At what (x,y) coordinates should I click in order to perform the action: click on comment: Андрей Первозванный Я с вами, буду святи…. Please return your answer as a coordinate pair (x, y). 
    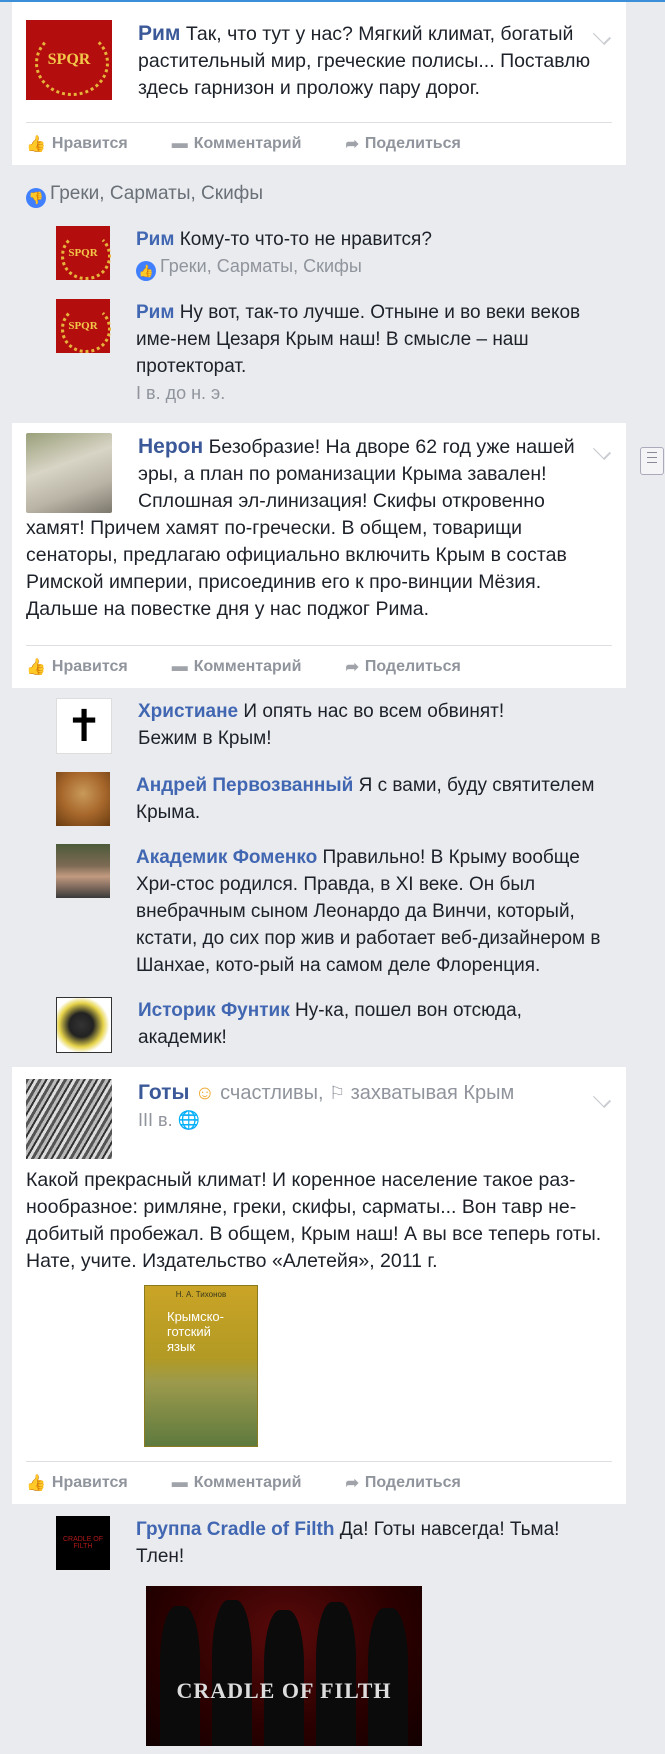
    Looking at the image, I should click on (319, 808).